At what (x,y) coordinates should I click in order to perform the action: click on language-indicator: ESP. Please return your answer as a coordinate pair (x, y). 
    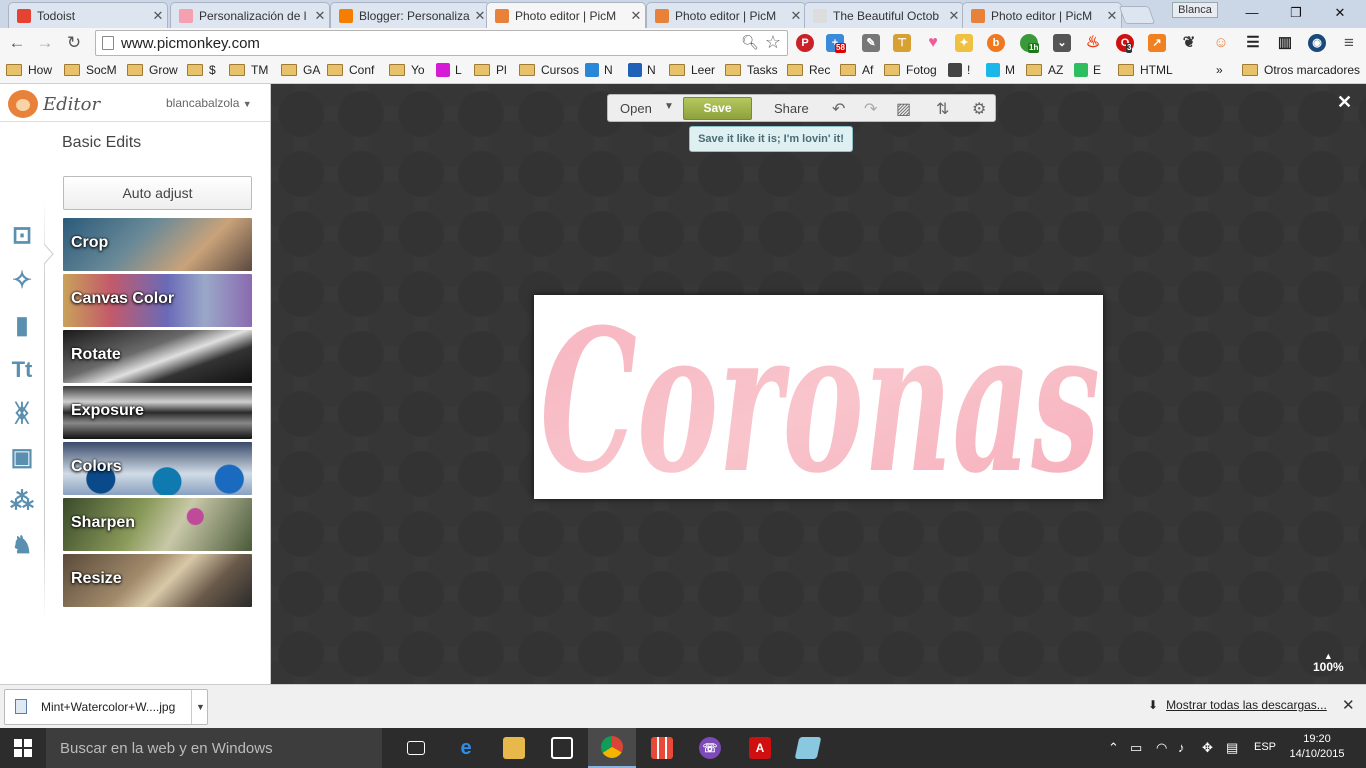
    Looking at the image, I should click on (1265, 747).